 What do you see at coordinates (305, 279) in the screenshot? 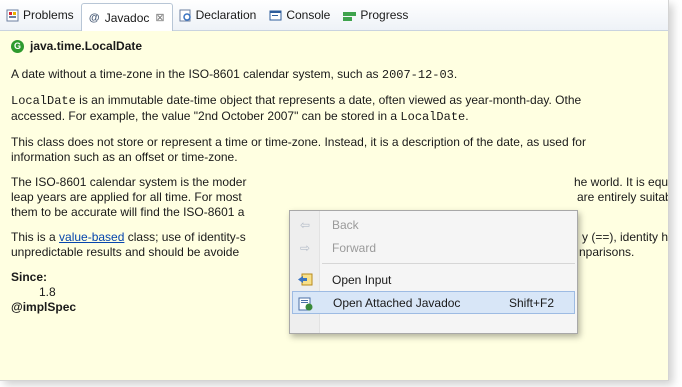
I see `open-input-icon` at bounding box center [305, 279].